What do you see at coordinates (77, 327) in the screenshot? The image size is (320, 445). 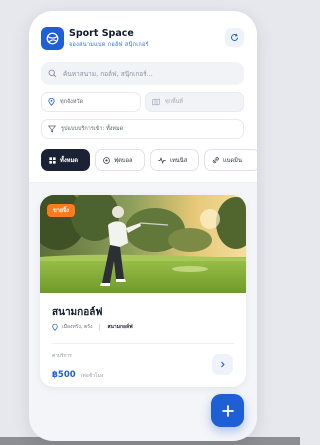 I see `venue-location: เมืองทรัง, ตรัง` at bounding box center [77, 327].